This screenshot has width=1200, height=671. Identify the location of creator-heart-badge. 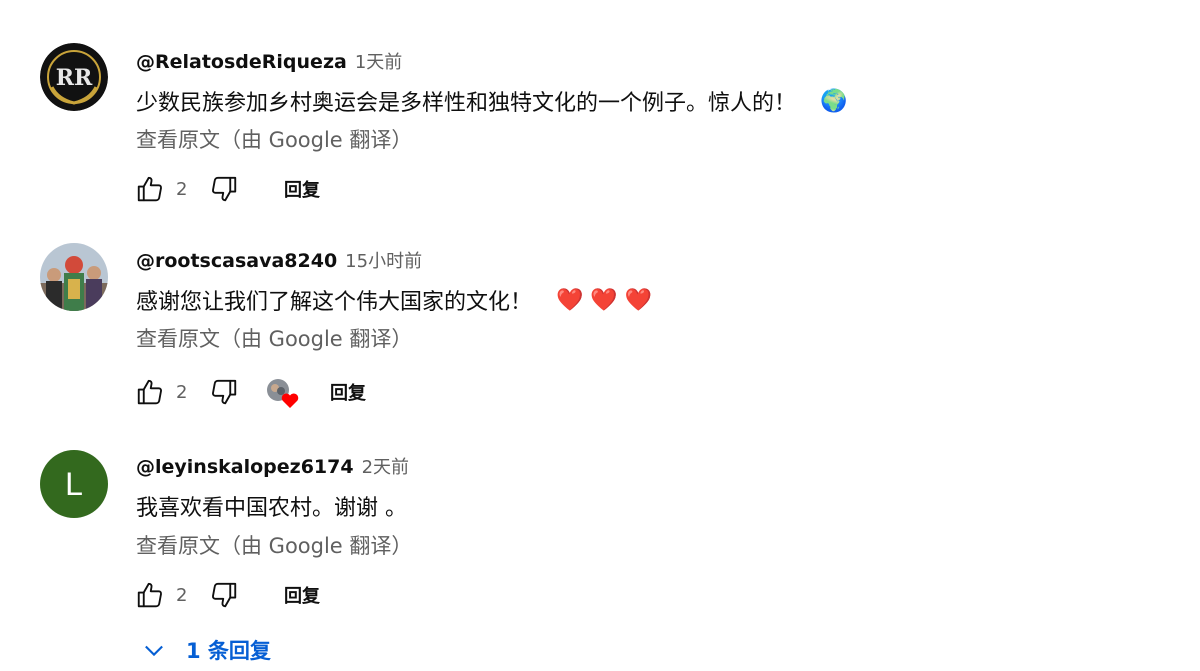
(282, 393).